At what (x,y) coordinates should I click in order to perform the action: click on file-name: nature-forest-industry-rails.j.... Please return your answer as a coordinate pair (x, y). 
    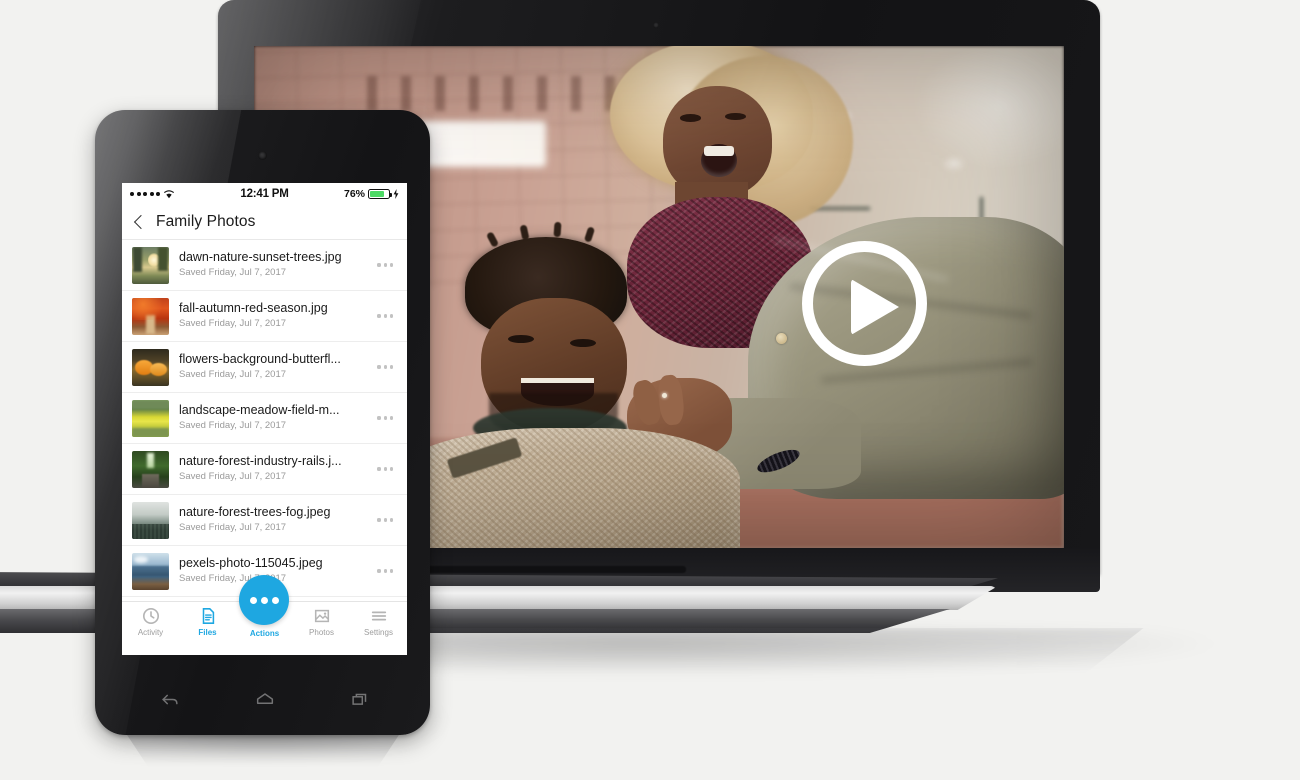
    Looking at the image, I should click on (260, 461).